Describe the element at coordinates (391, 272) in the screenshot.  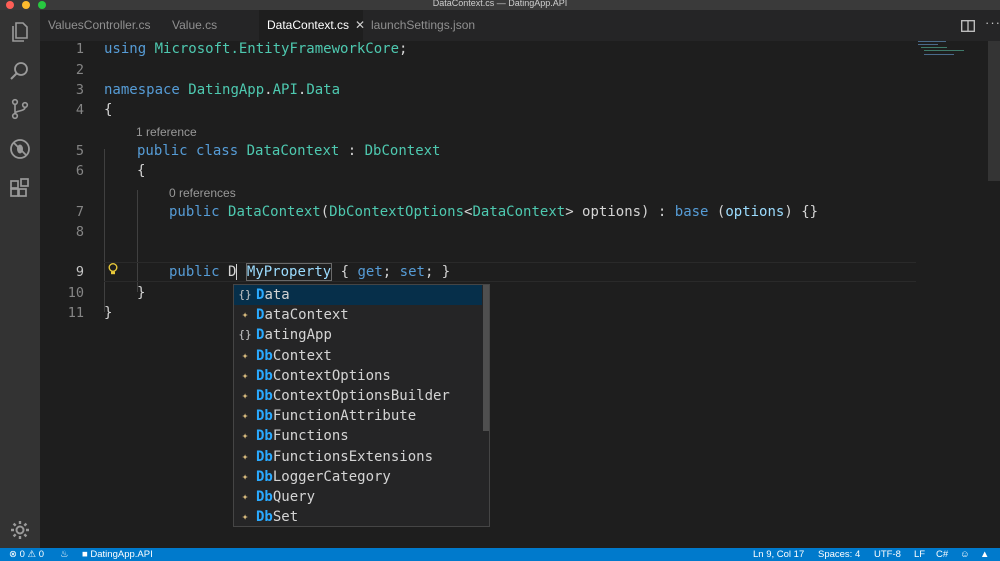
I see `punctuation: ;` at that location.